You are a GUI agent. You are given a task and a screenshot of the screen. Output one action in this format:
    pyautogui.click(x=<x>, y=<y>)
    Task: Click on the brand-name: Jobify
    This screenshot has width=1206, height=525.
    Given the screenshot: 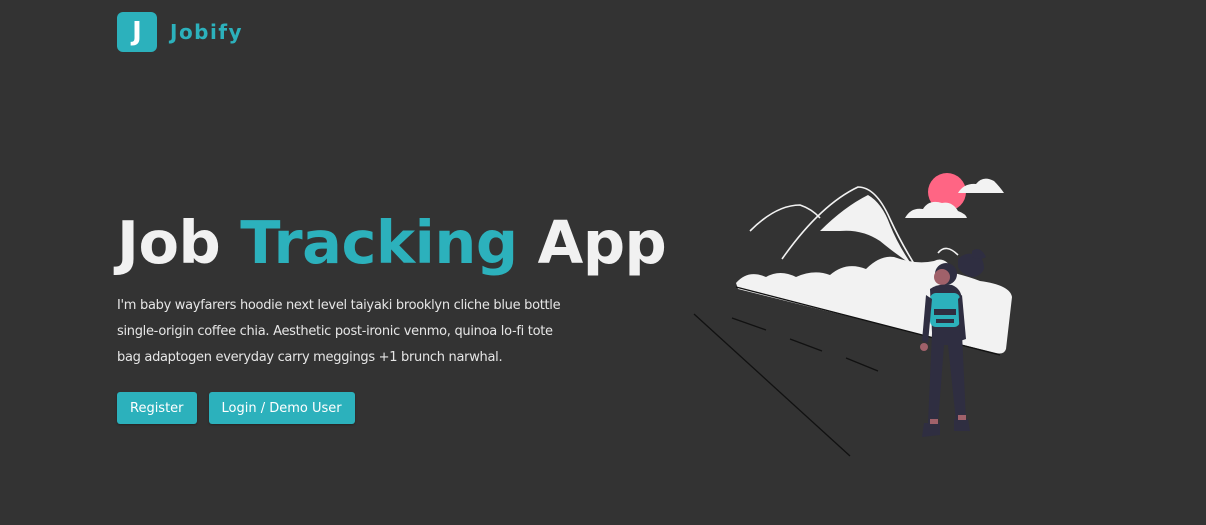 What is the action you would take?
    pyautogui.click(x=207, y=32)
    